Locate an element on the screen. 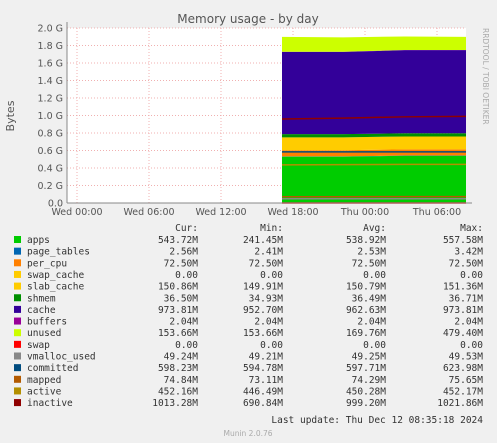  legend-header: Avg: is located at coordinates (374, 228).